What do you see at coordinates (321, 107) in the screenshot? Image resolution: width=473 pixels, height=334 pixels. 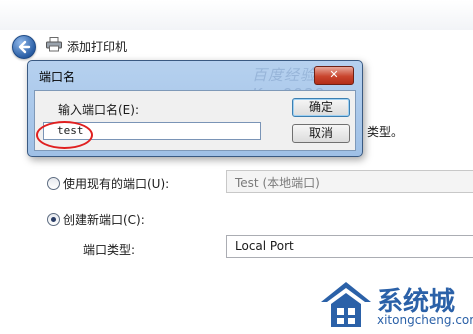 I see `ok-button: 确定` at bounding box center [321, 107].